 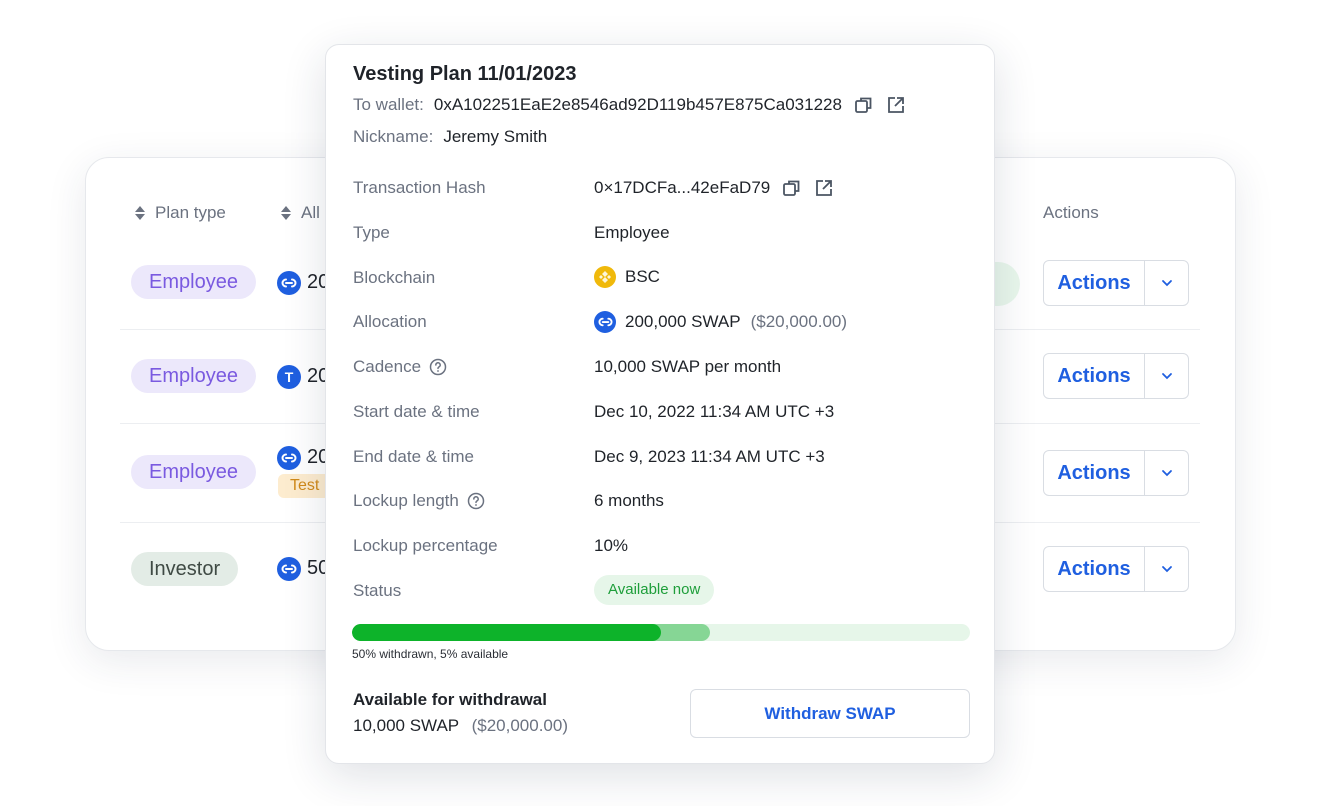 I want to click on nickname-row: Nickname: Jeremy Smith, so click(x=450, y=137).